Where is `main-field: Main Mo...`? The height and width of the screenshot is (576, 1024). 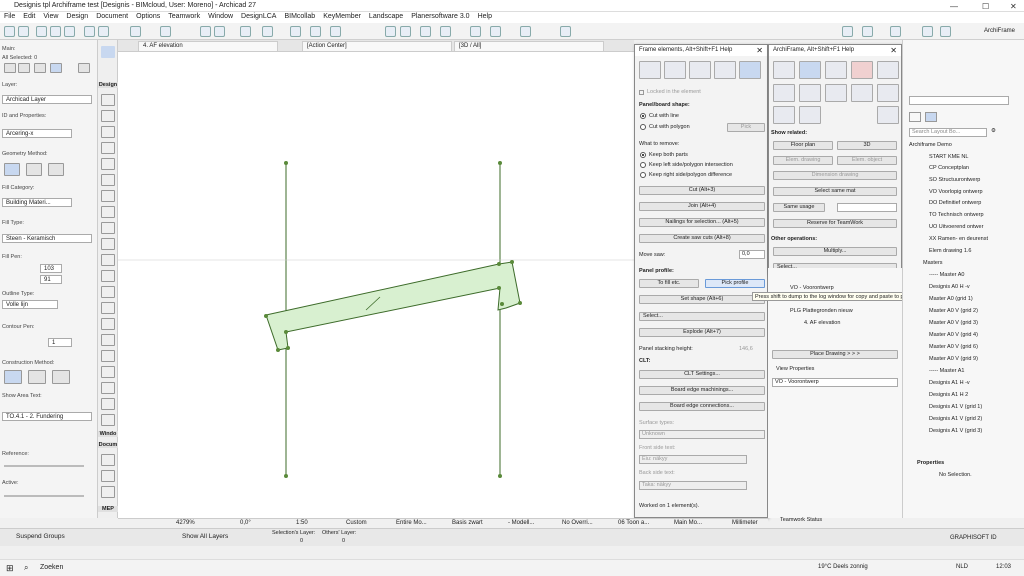 main-field: Main Mo... is located at coordinates (688, 523).